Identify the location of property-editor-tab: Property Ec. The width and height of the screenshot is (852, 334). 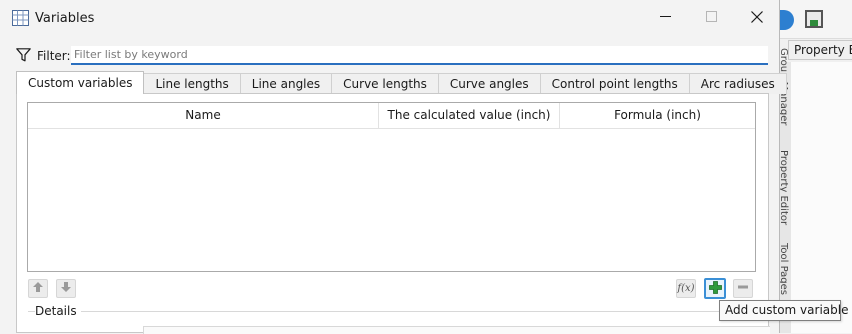
(820, 50).